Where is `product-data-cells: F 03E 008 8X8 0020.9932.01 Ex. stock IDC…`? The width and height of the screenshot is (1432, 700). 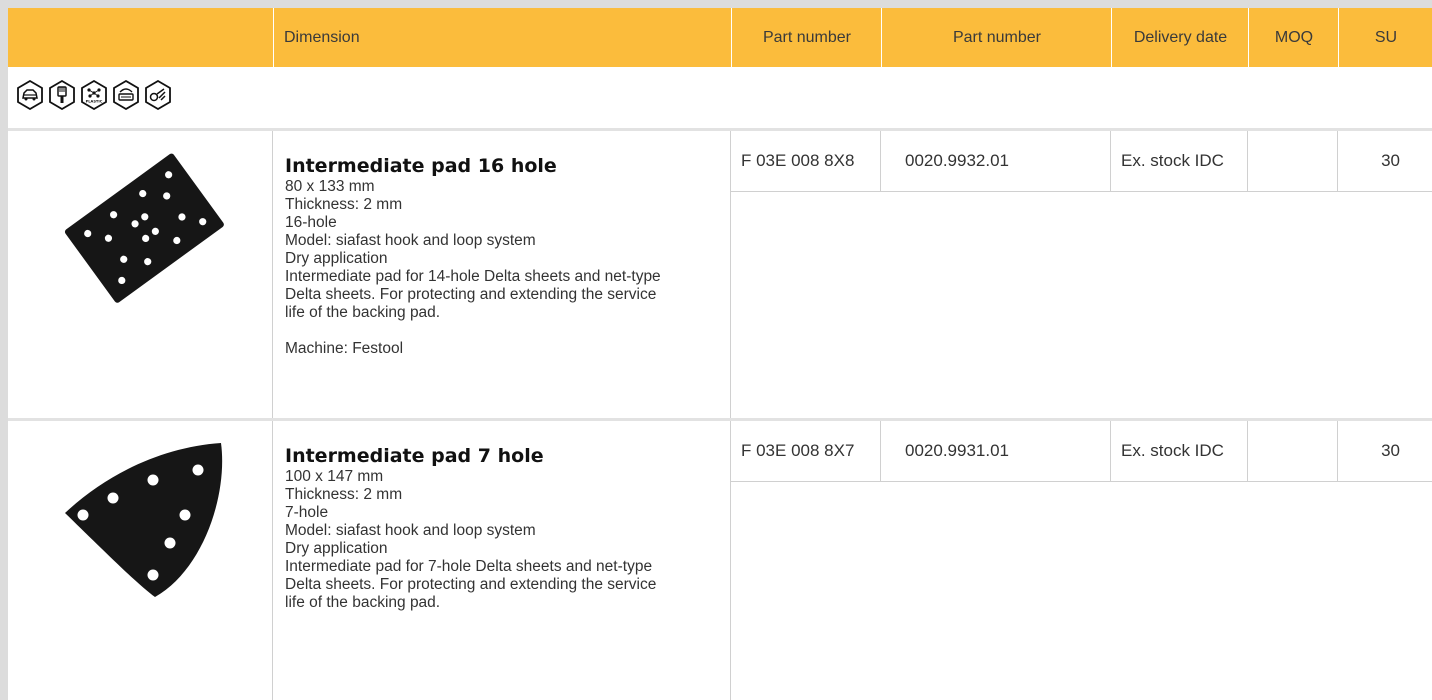
product-data-cells: F 03E 008 8X8 0020.9932.01 Ex. stock IDC… is located at coordinates (1081, 161).